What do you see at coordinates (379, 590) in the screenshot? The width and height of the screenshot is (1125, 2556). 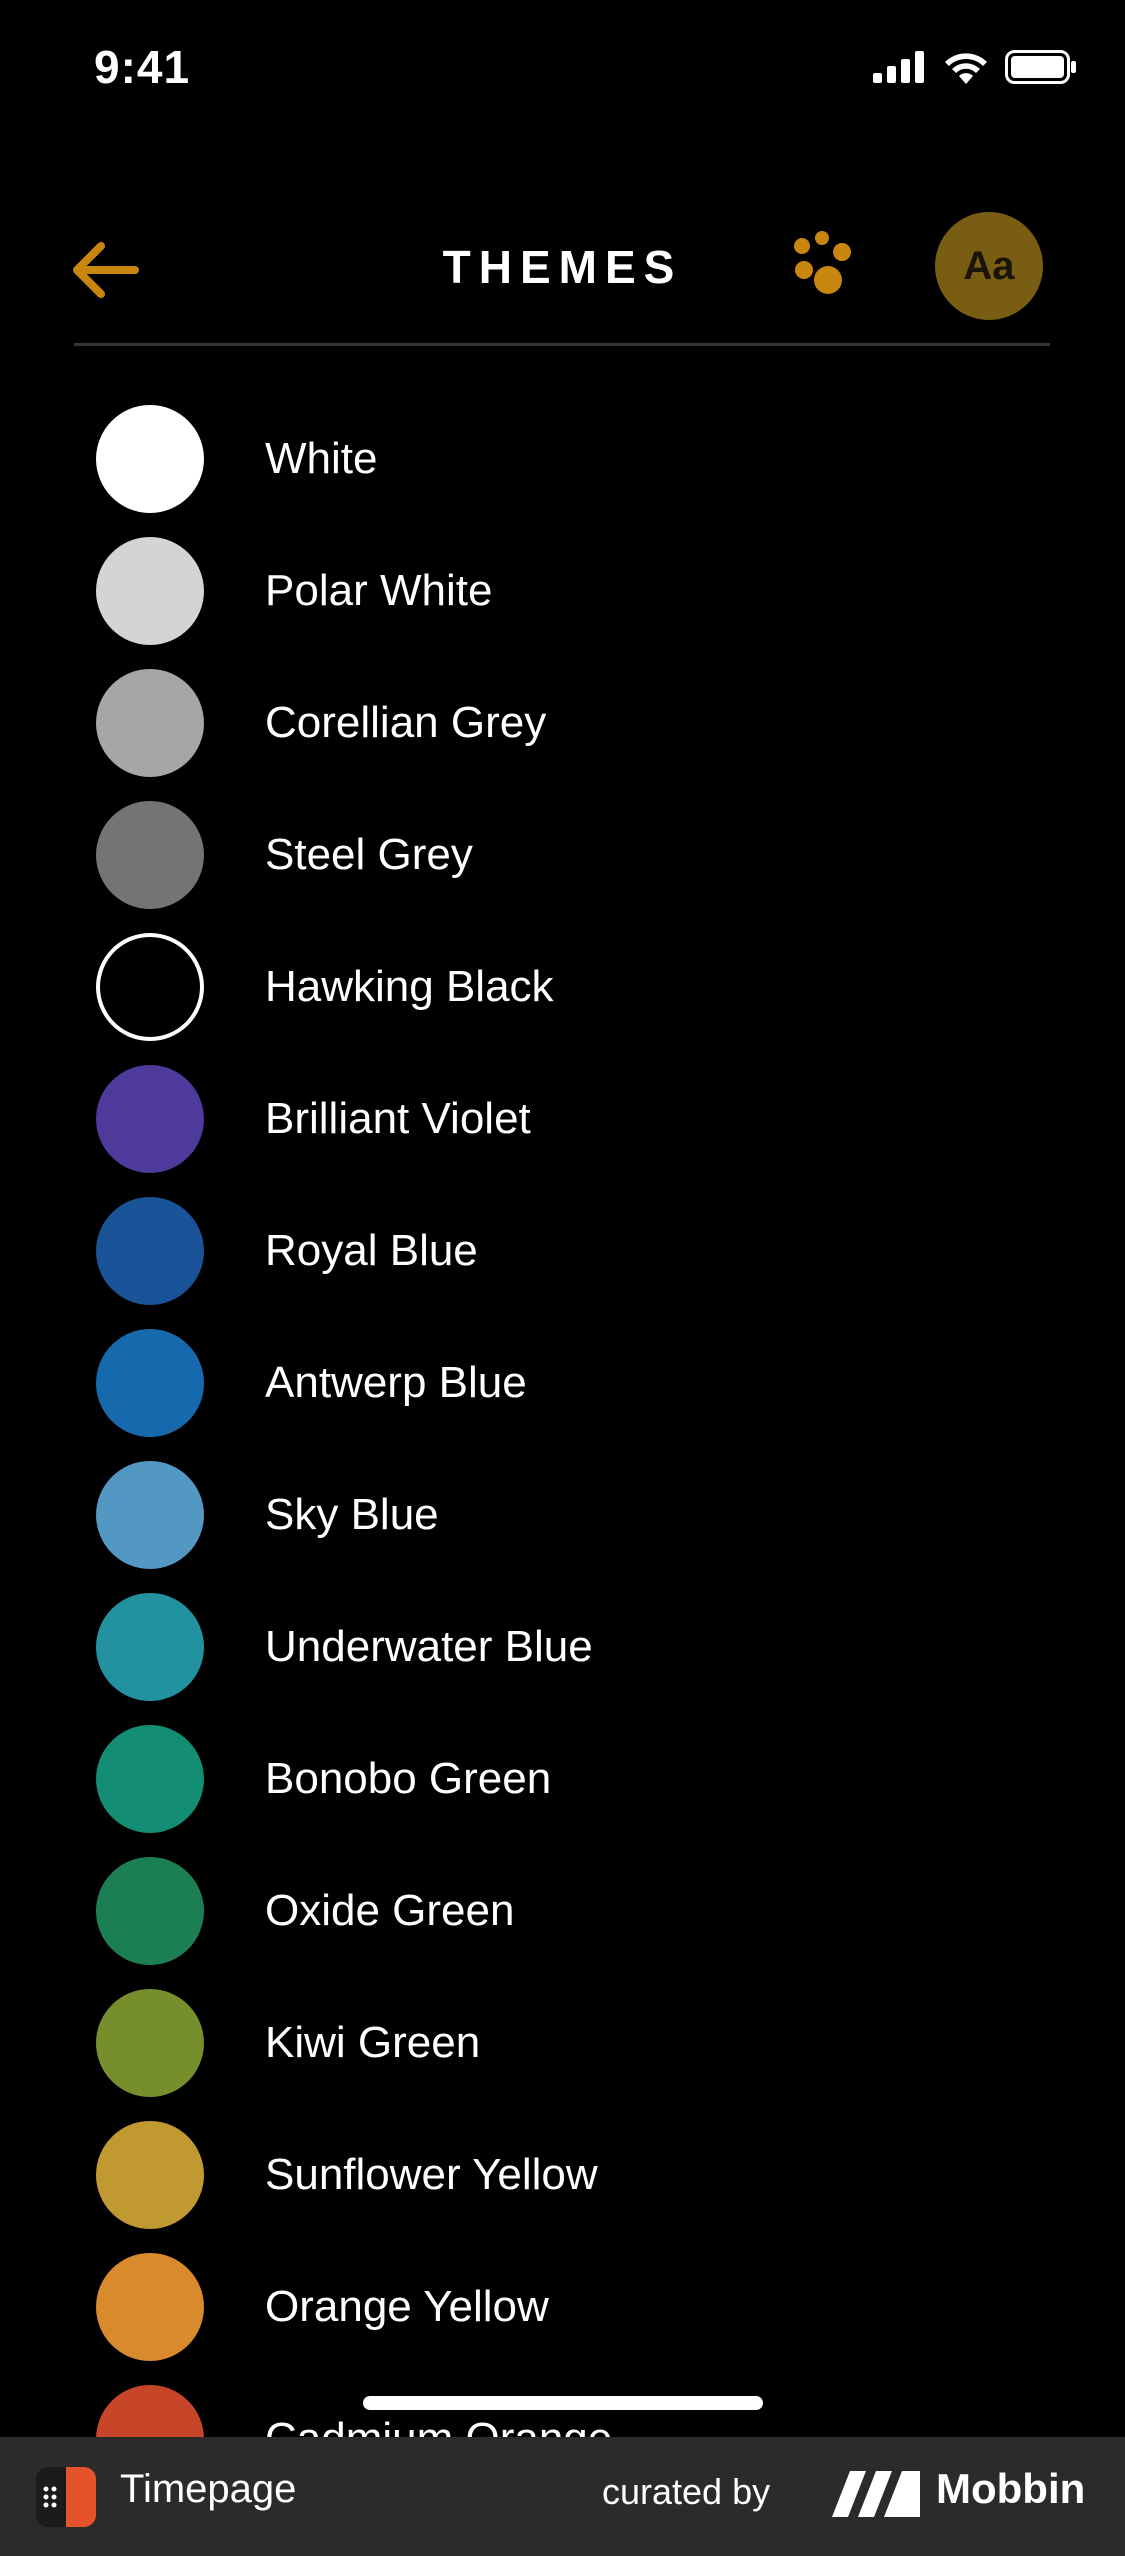 I see `theme-label: Polar White` at bounding box center [379, 590].